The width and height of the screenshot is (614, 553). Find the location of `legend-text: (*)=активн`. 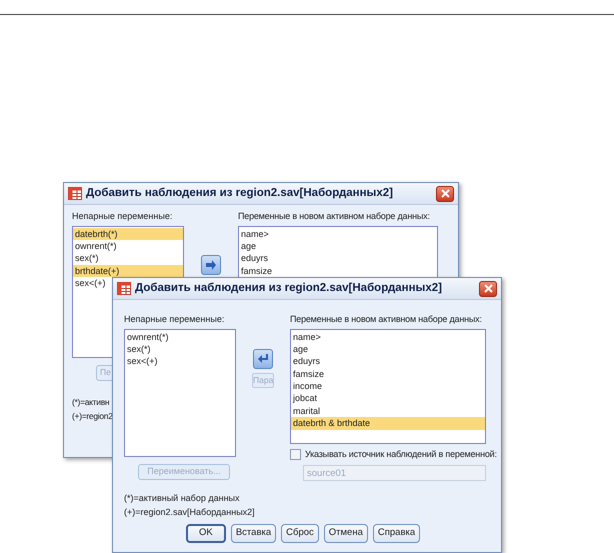

legend-text: (*)=активн is located at coordinates (91, 402).